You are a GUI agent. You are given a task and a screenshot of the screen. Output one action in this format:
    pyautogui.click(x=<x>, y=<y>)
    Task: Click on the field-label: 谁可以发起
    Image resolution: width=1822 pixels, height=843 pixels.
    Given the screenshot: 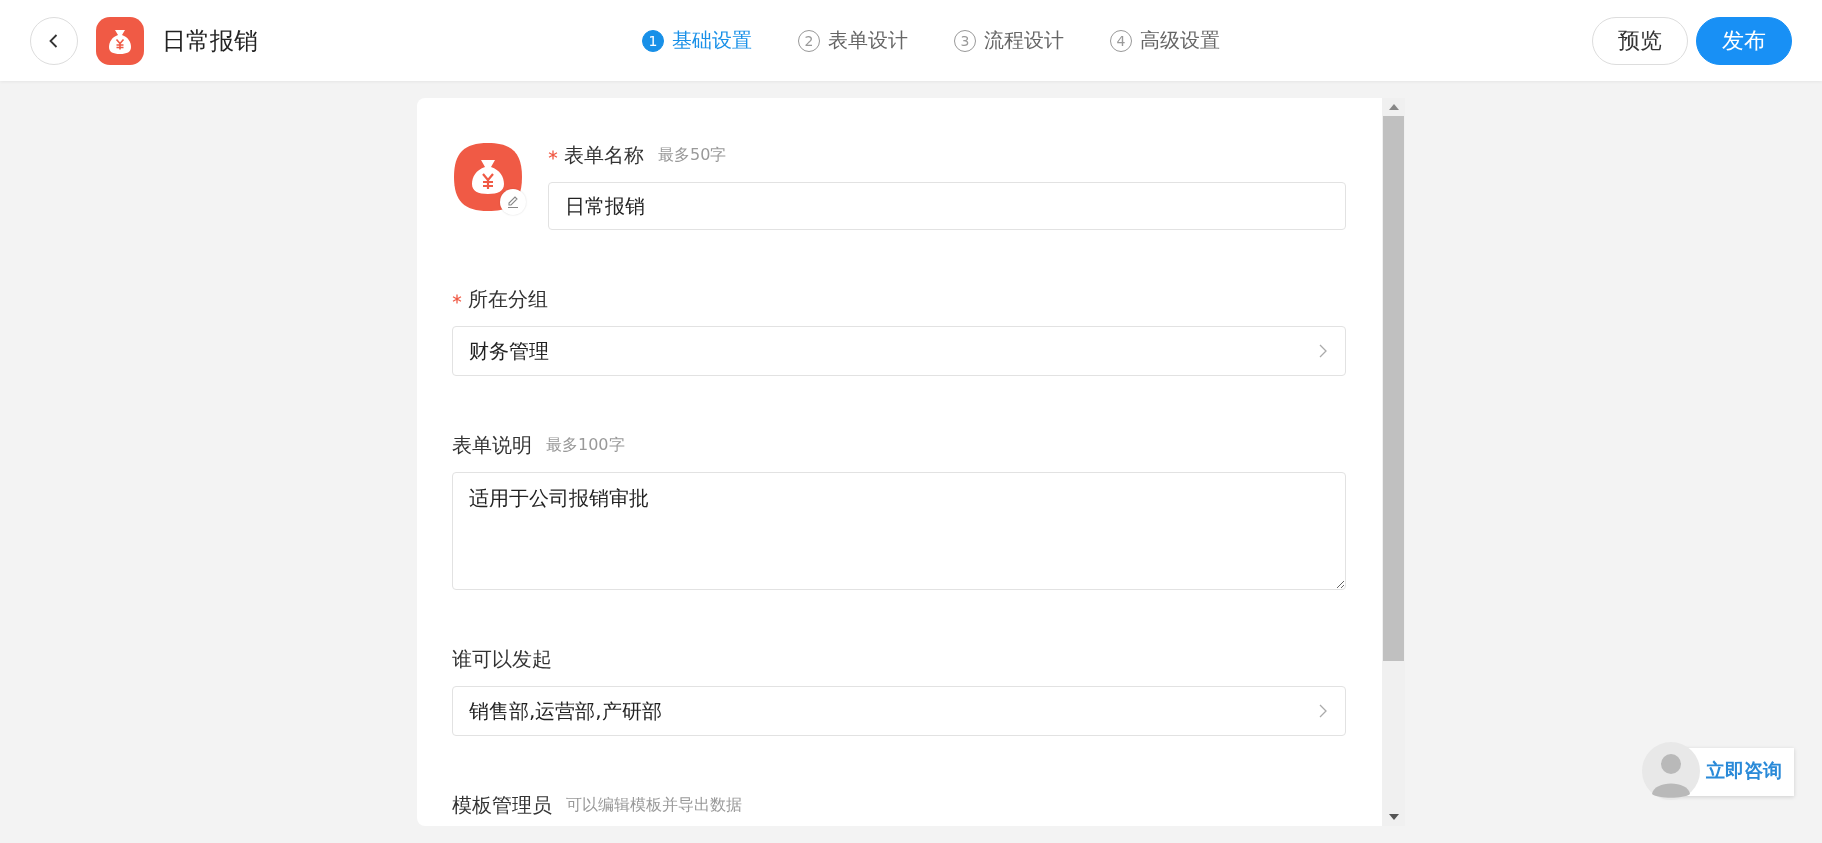 What is the action you would take?
    pyautogui.click(x=502, y=659)
    